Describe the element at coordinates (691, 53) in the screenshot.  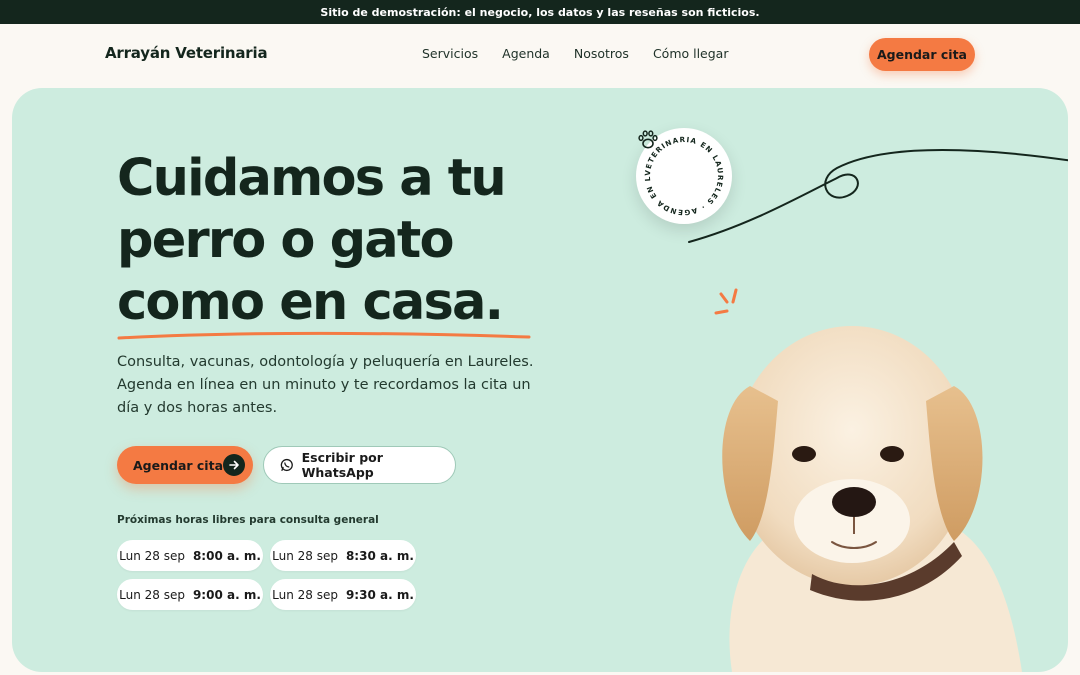
I see `nav-como-llegar: Cómo llegar` at that location.